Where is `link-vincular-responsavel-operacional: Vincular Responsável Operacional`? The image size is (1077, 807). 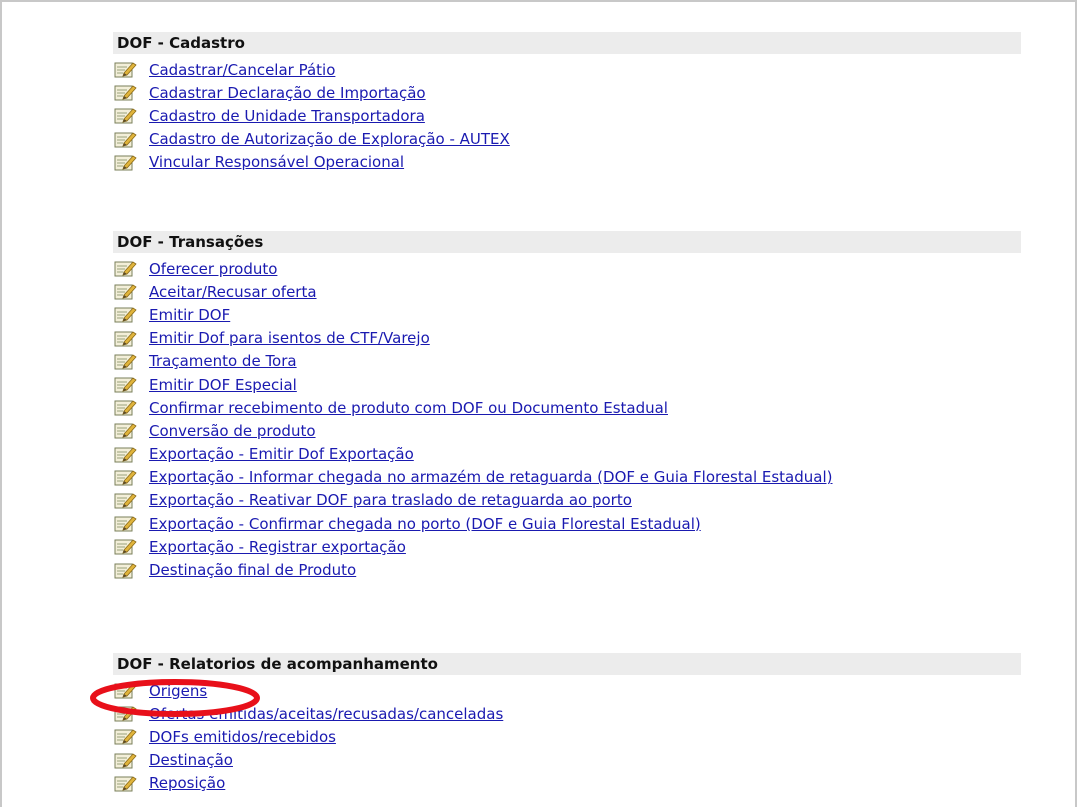 link-vincular-responsavel-operacional: Vincular Responsável Operacional is located at coordinates (276, 162).